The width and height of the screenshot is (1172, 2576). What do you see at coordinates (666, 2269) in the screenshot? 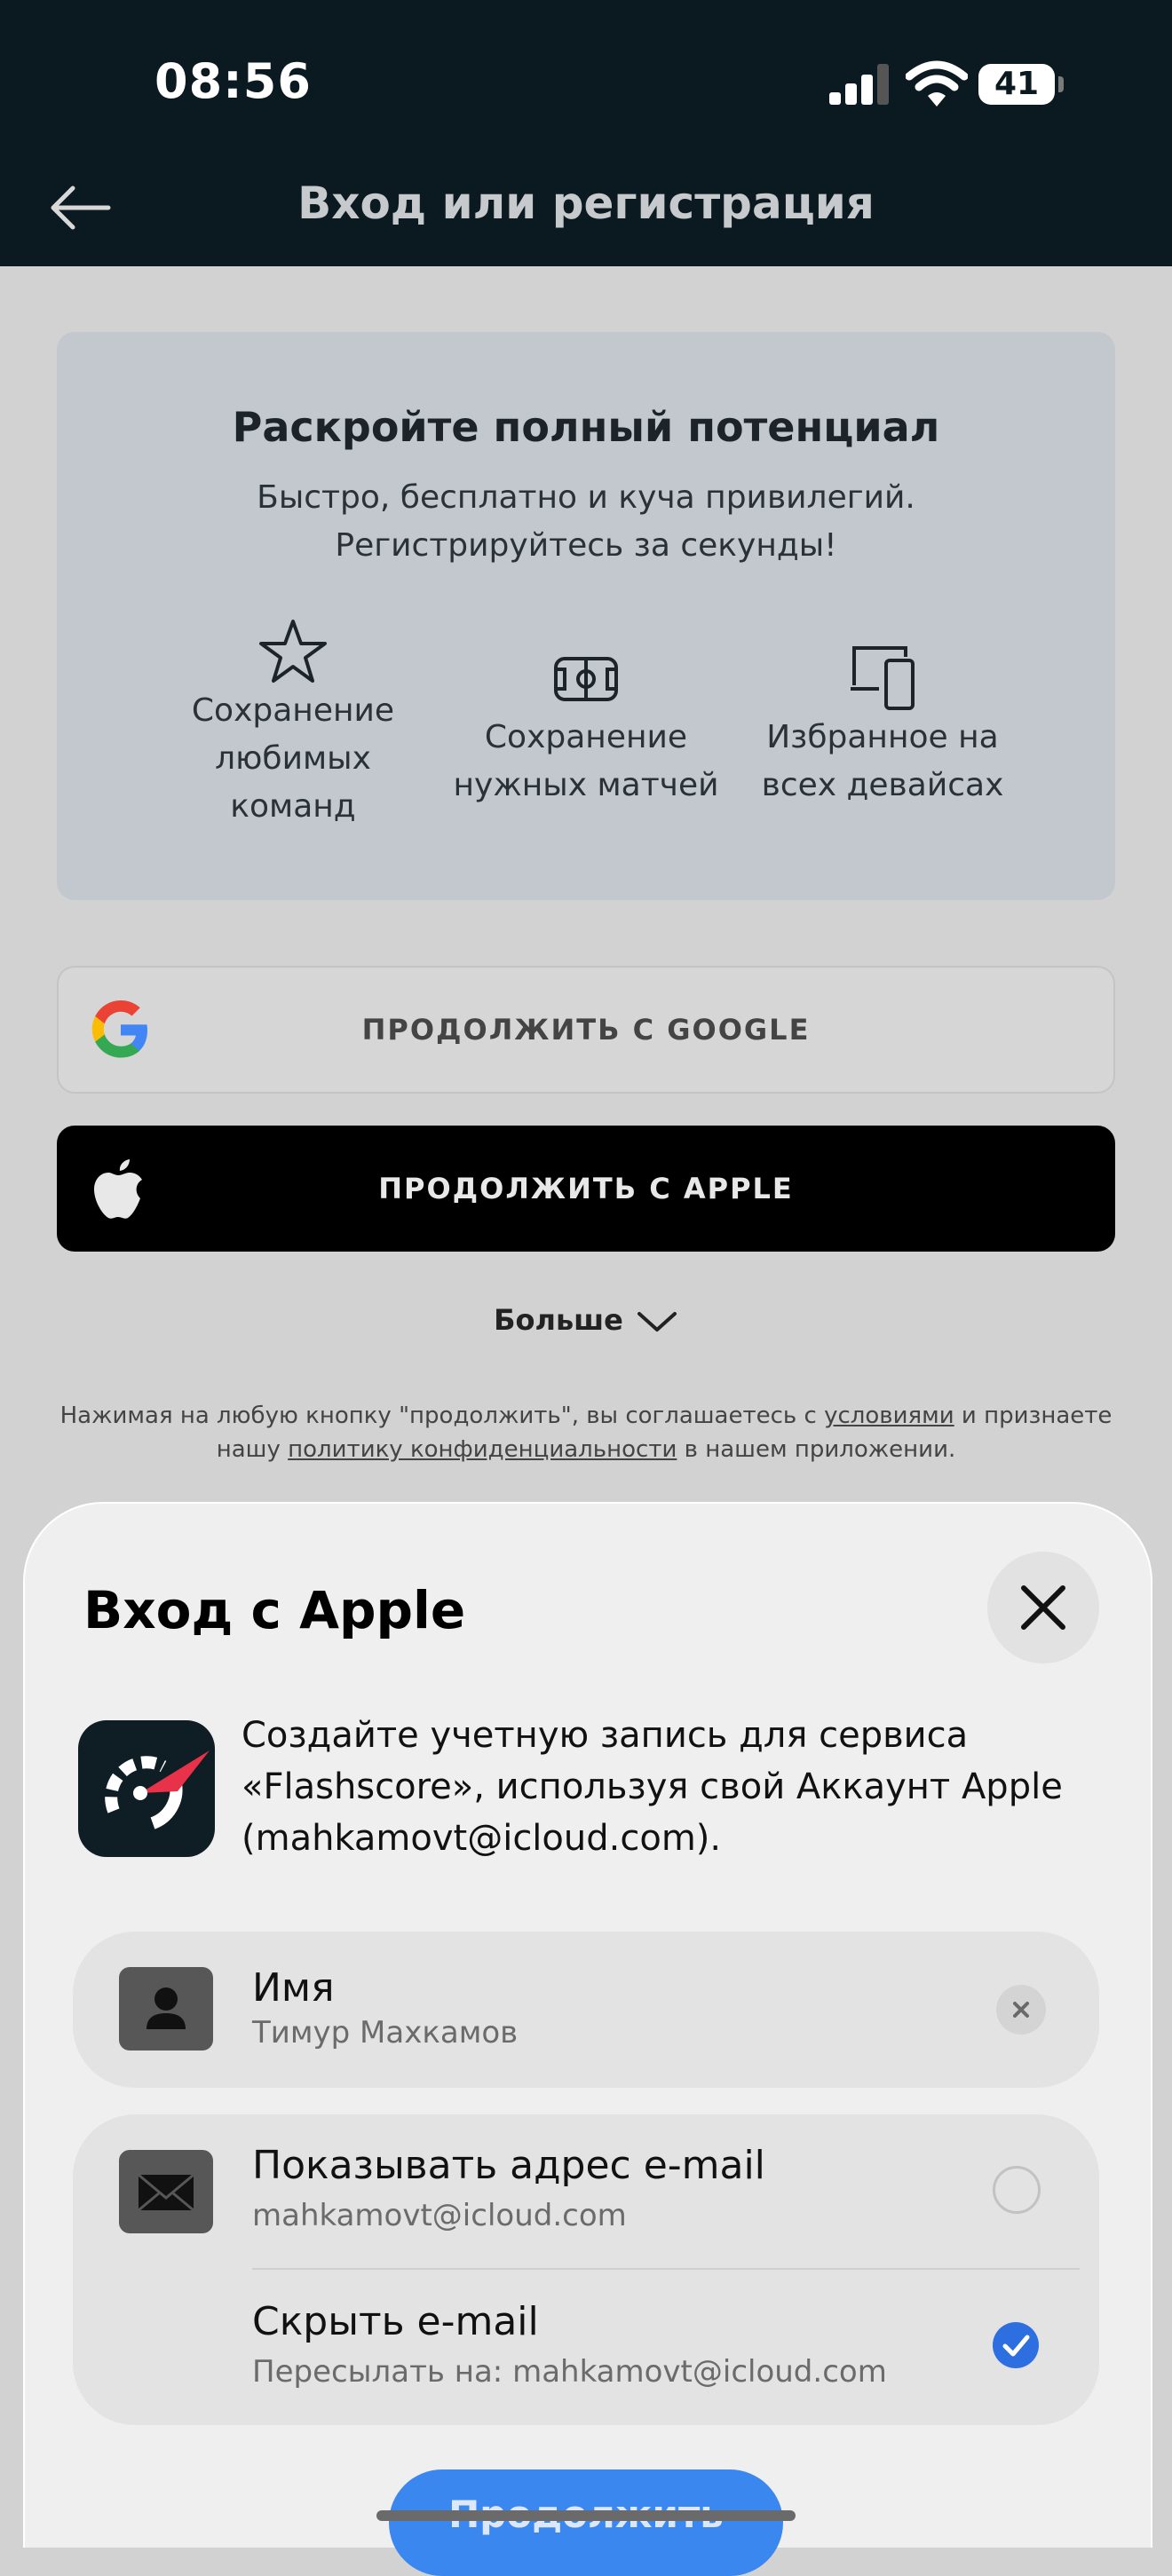
I see `option-divider` at bounding box center [666, 2269].